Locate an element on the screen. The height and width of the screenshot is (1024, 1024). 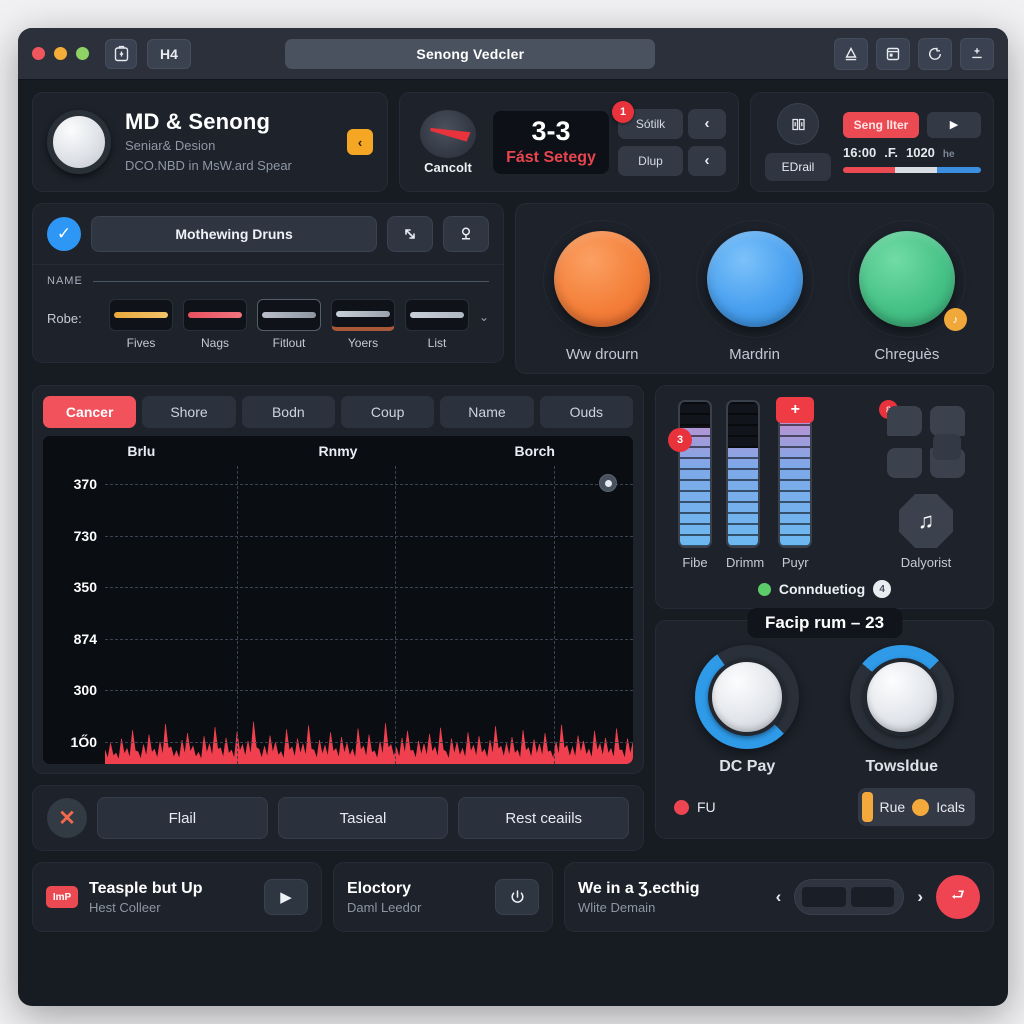
minimize-window-button is located at coordinates (60, 53).